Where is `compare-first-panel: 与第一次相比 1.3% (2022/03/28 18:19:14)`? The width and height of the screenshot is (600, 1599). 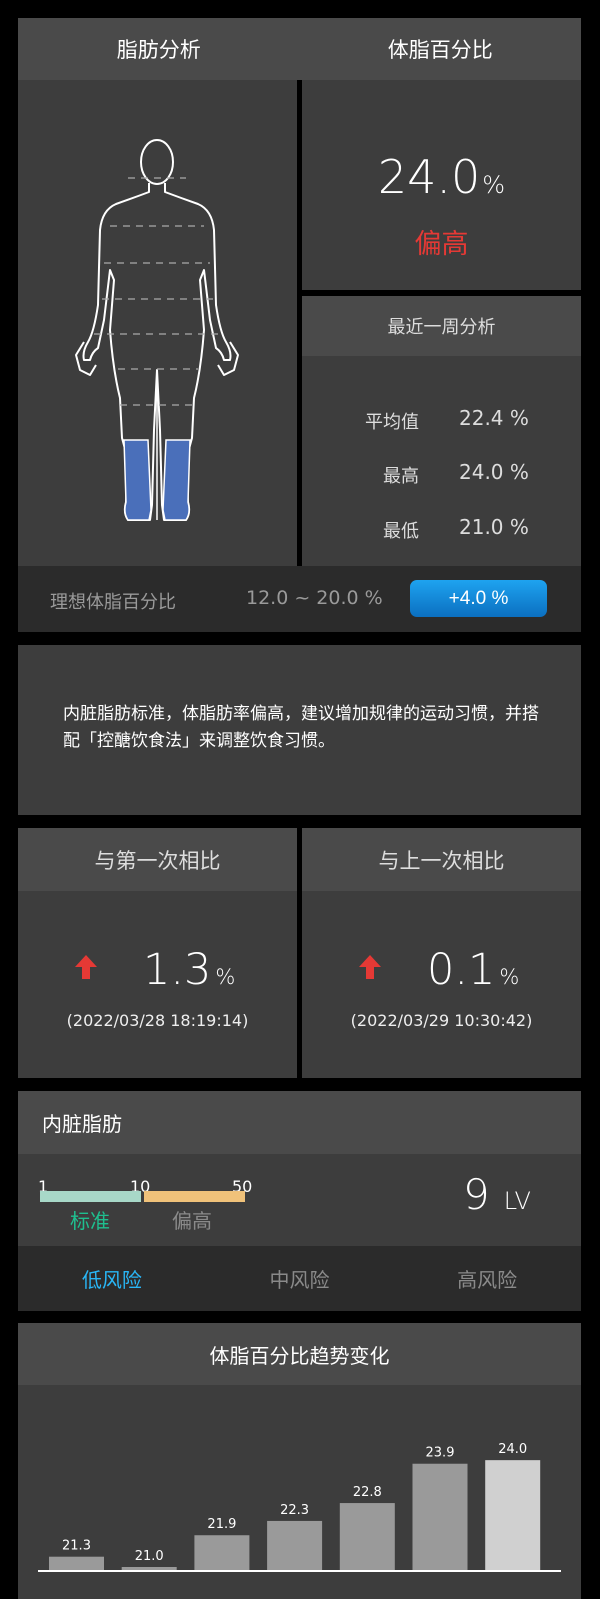 compare-first-panel: 与第一次相比 1.3% (2022/03/28 18:19:14) is located at coordinates (157, 953).